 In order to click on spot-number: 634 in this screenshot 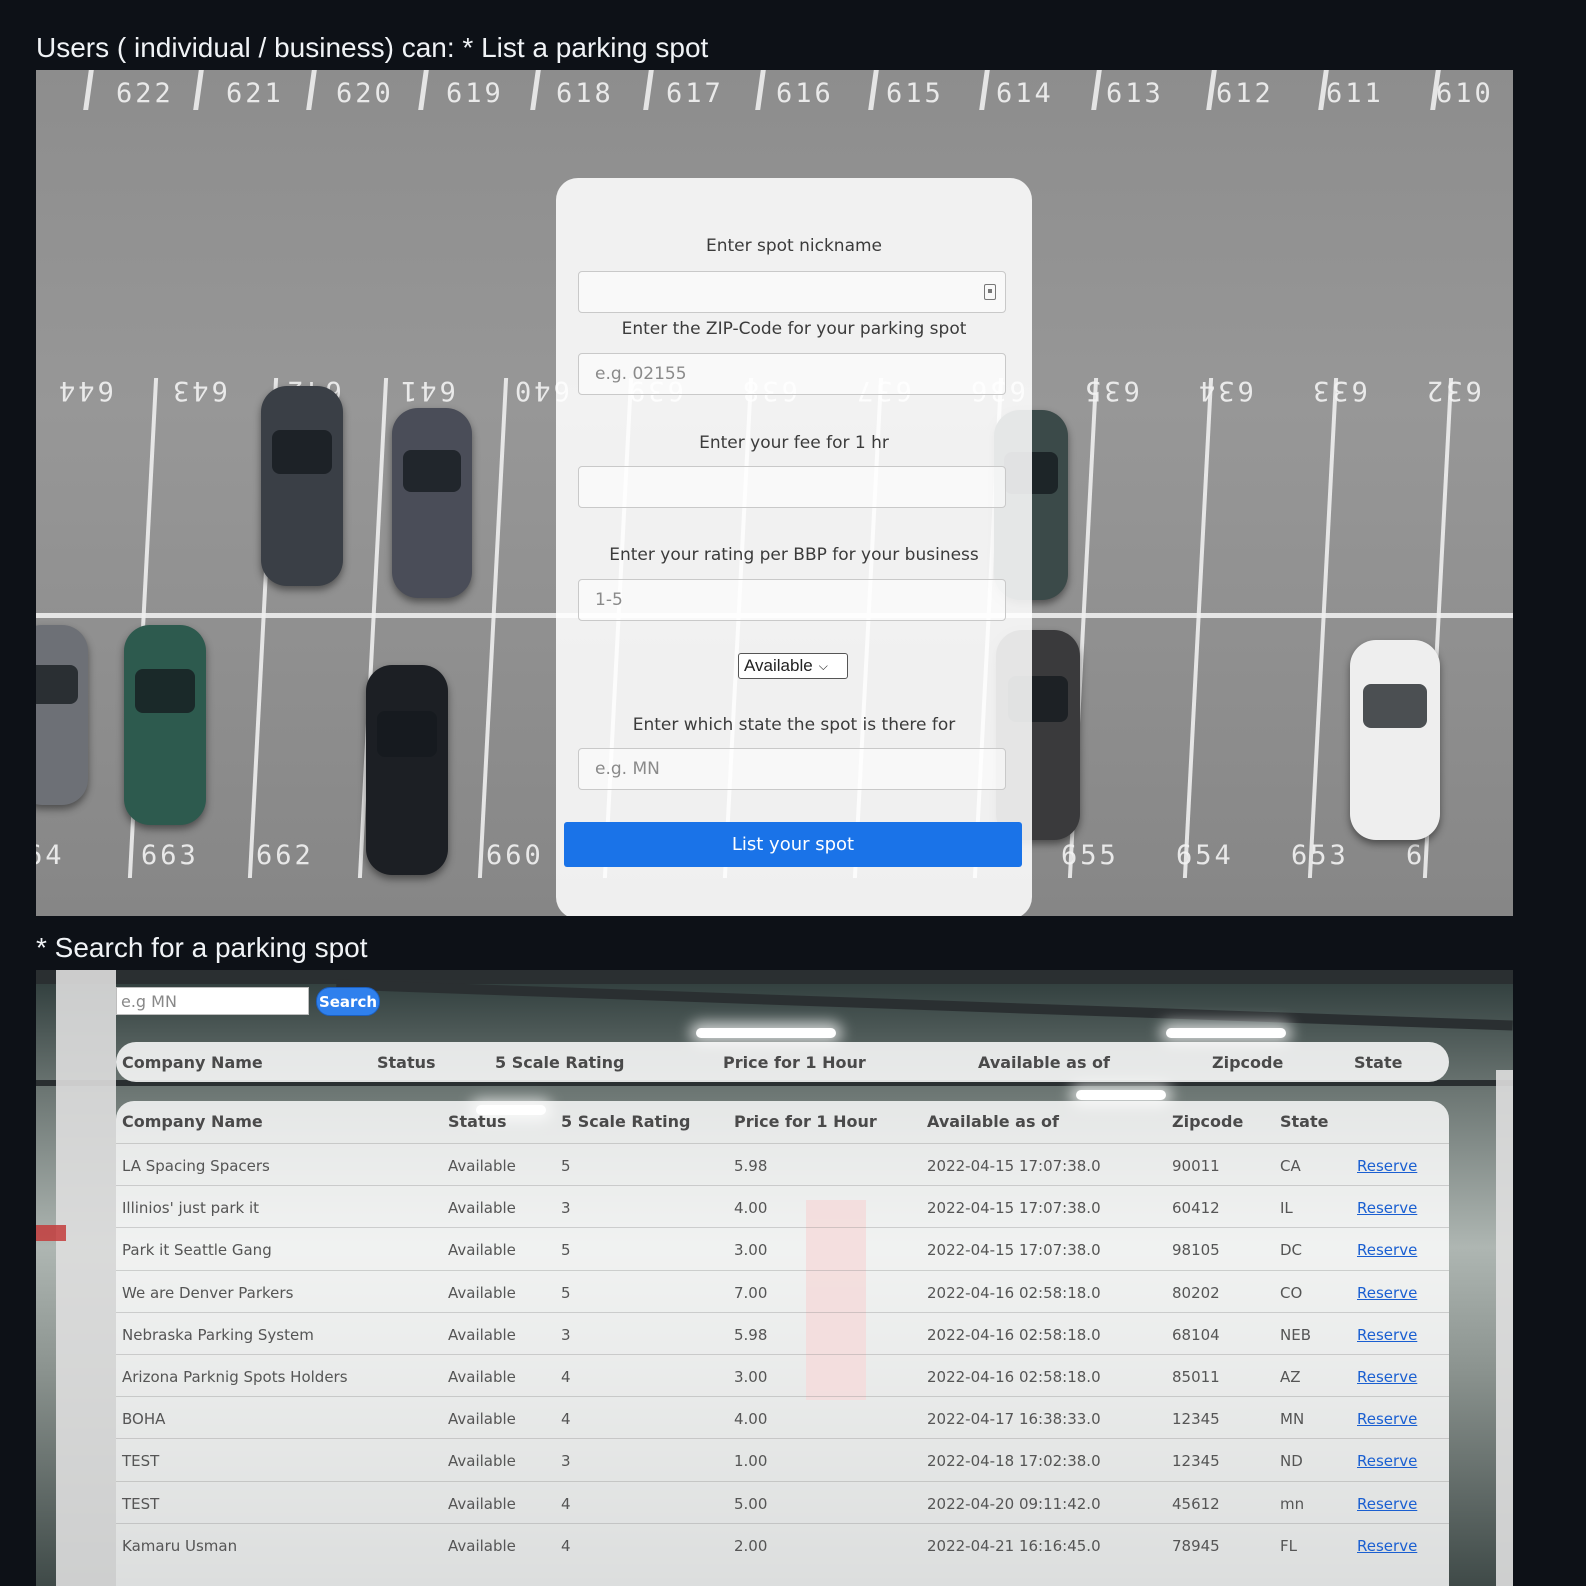, I will do `click(1225, 390)`.